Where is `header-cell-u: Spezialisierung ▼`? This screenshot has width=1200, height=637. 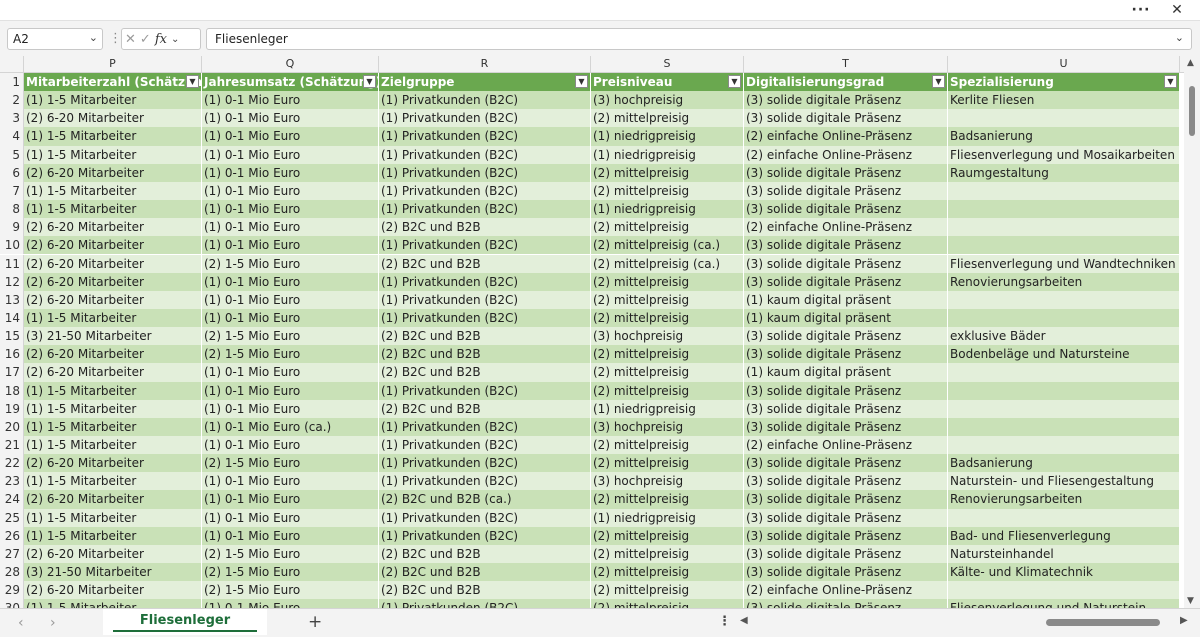
header-cell-u: Spezialisierung ▼ is located at coordinates (1064, 82).